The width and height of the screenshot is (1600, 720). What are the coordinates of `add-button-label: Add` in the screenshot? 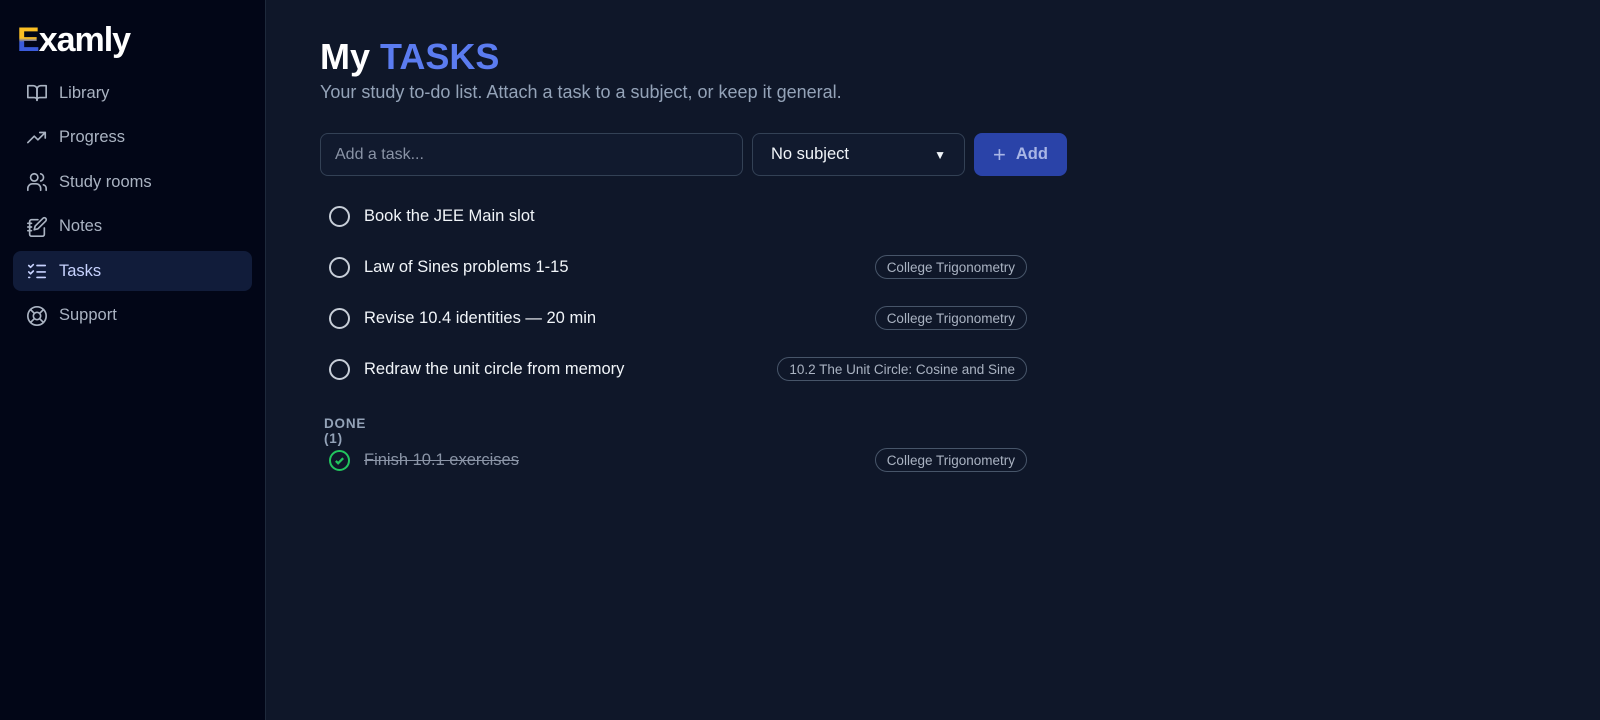 It's located at (1031, 154).